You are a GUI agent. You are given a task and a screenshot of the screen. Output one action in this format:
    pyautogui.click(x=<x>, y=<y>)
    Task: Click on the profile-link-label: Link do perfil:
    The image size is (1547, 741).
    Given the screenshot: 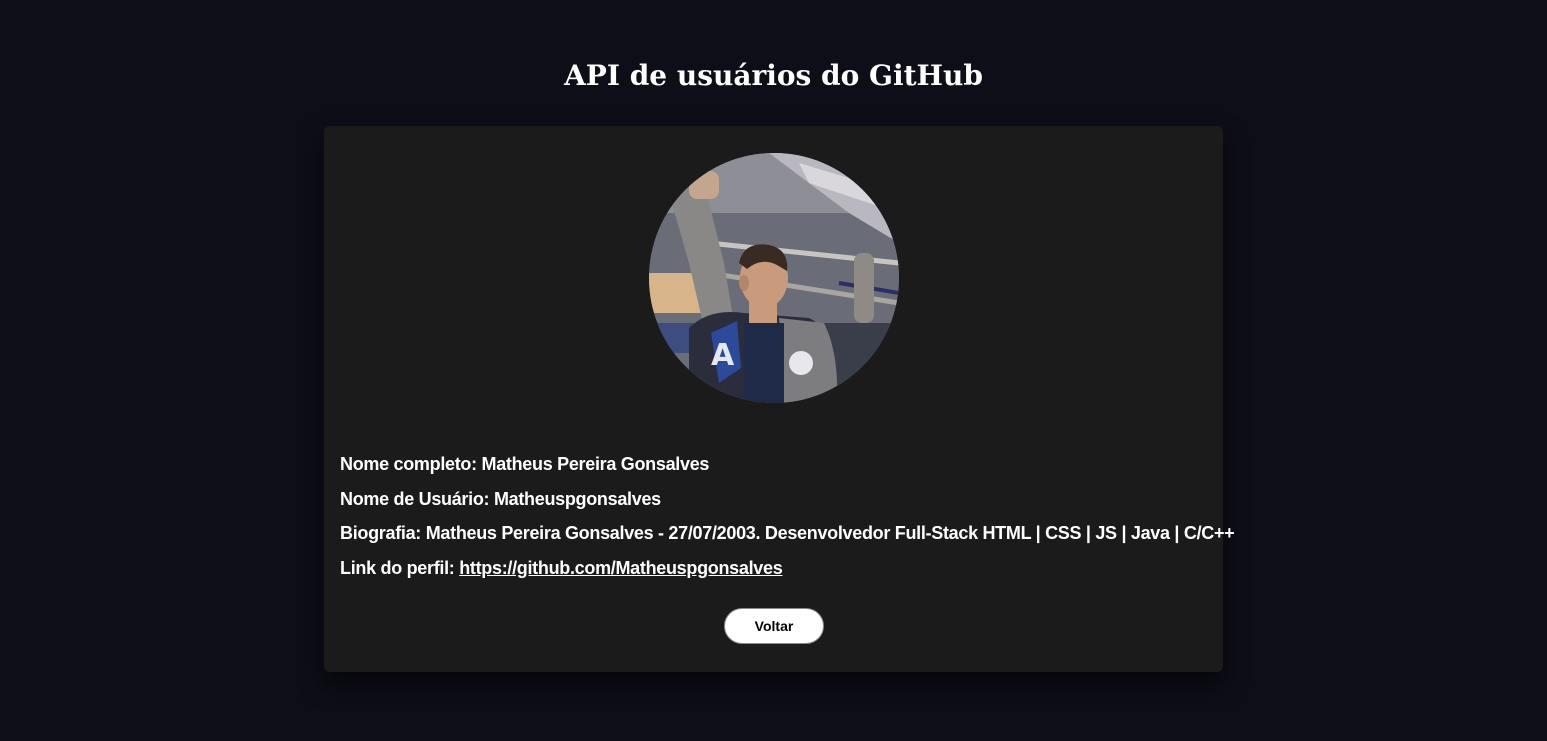 What is the action you would take?
    pyautogui.click(x=397, y=567)
    